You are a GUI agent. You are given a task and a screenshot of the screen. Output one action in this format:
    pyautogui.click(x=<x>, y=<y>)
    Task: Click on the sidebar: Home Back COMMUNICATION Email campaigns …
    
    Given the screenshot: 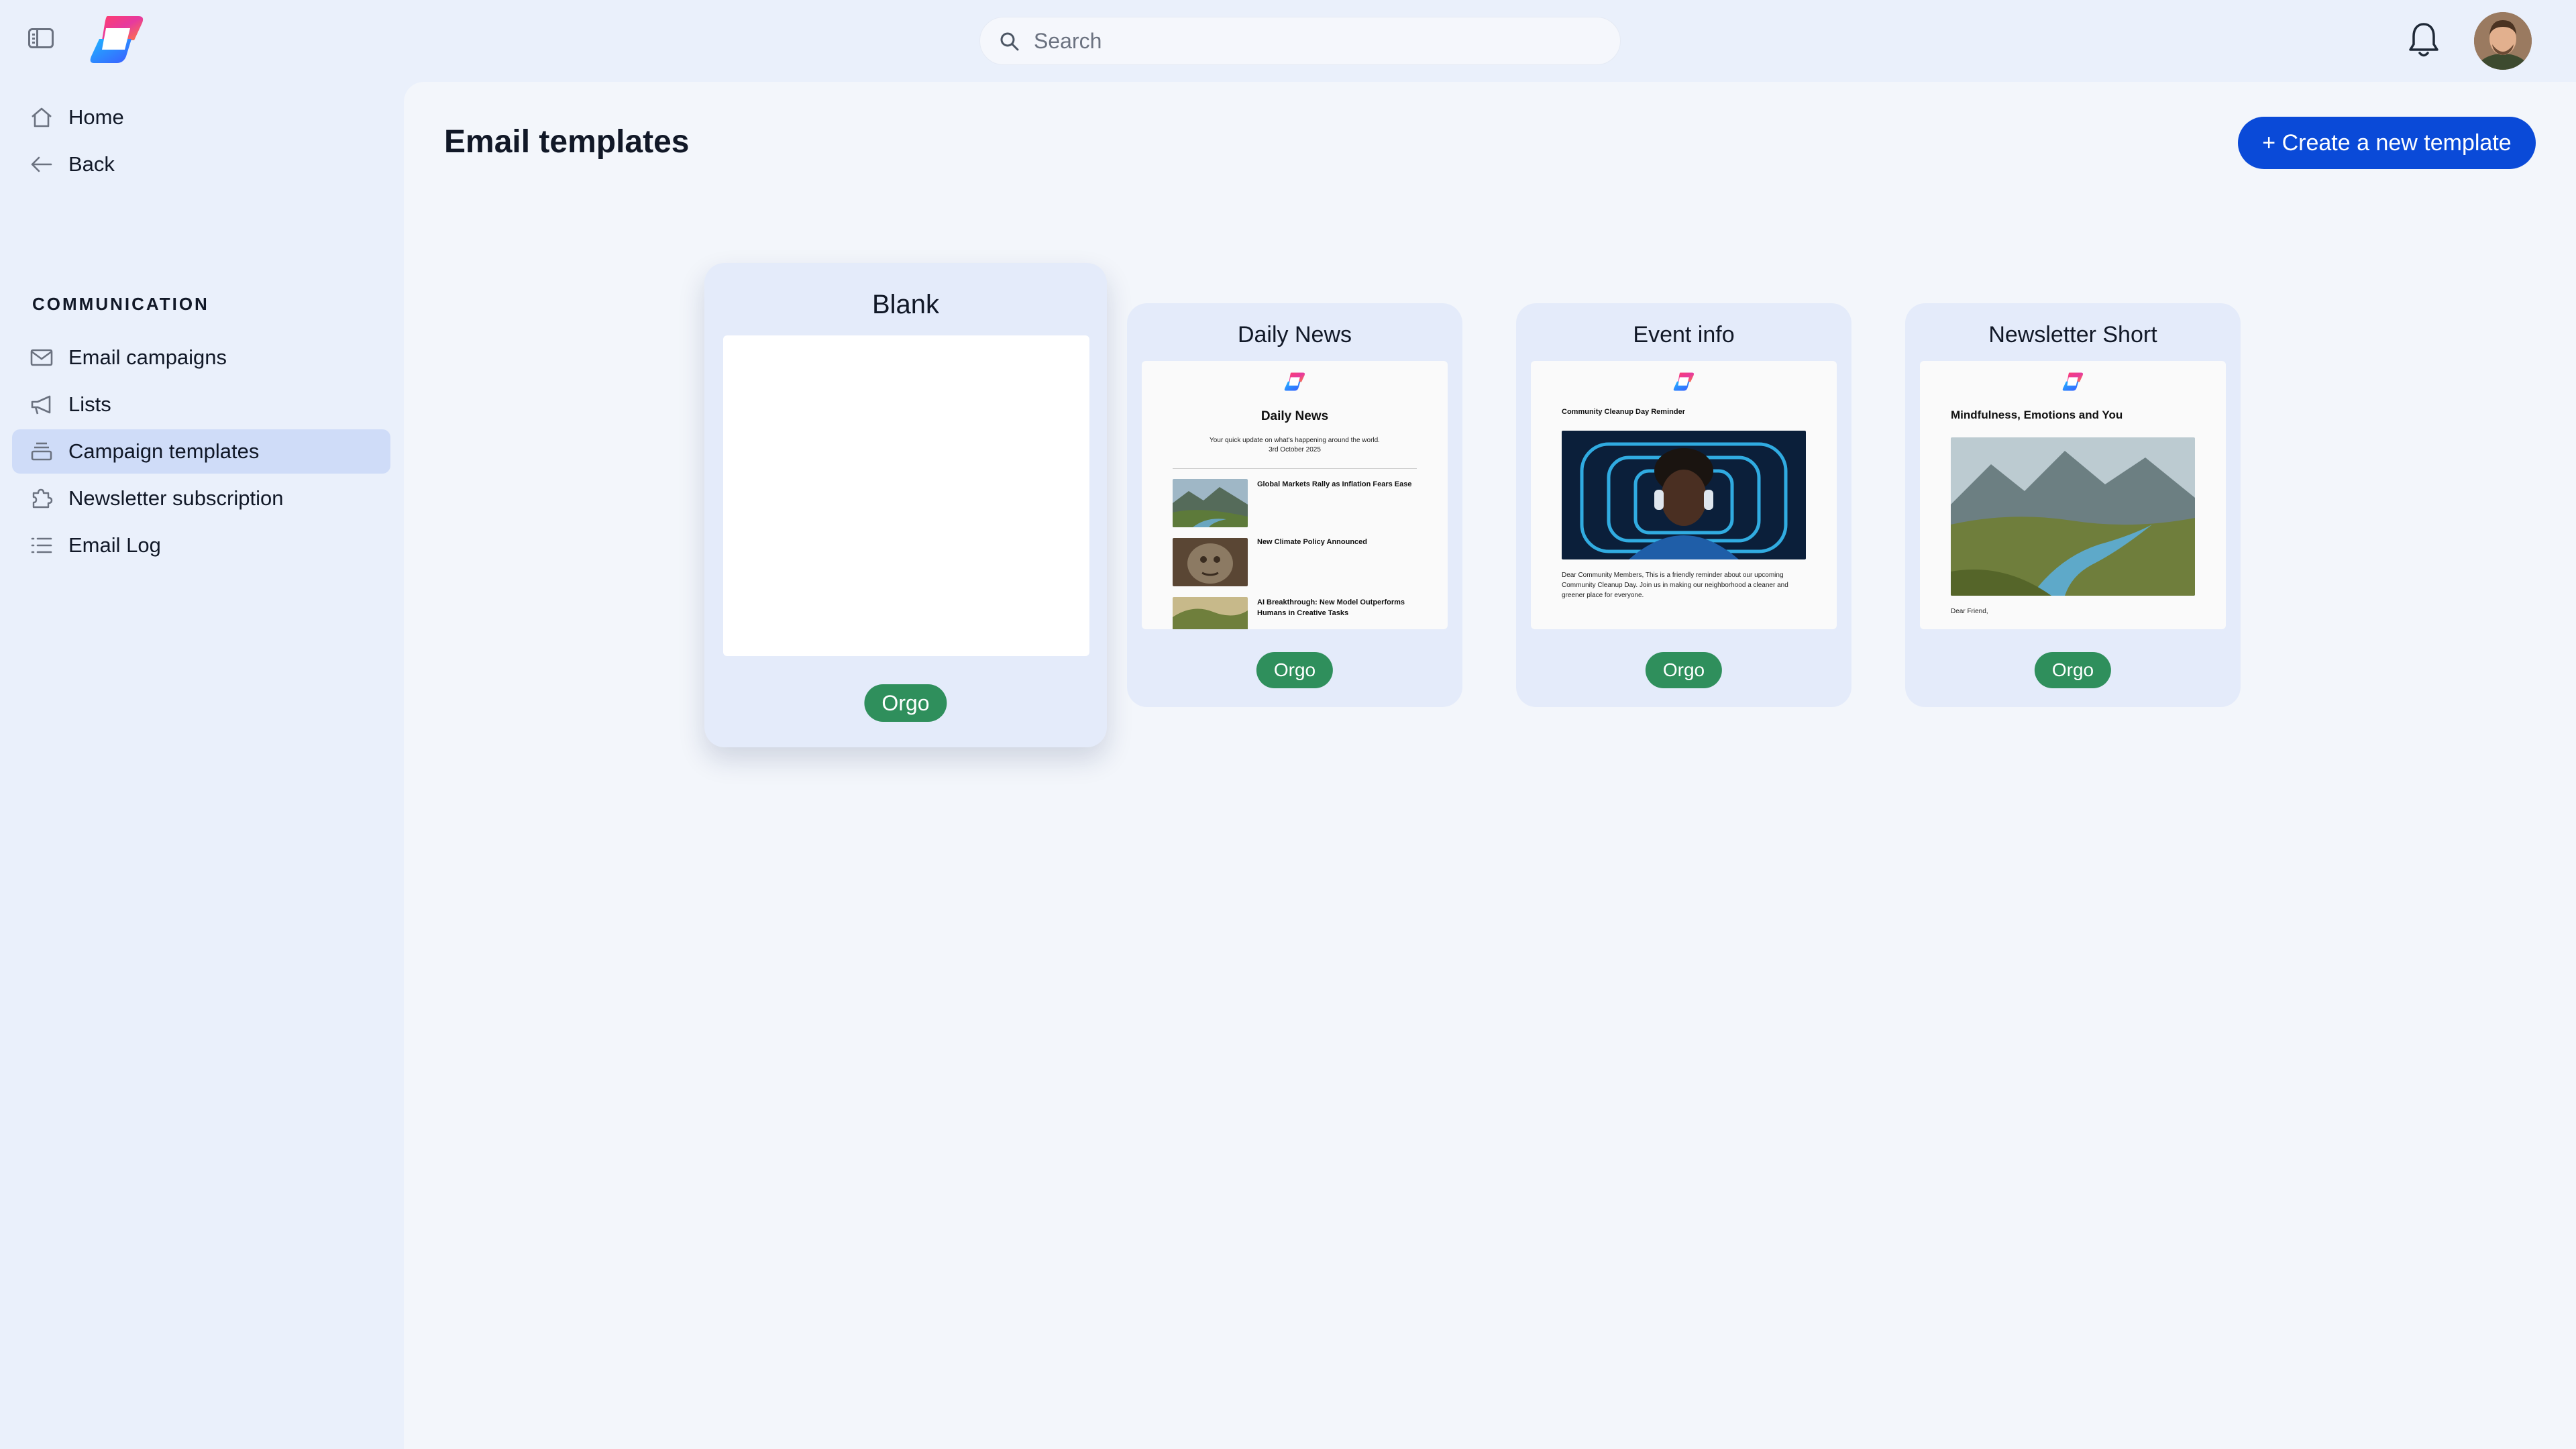 What is the action you would take?
    pyautogui.click(x=201, y=764)
    